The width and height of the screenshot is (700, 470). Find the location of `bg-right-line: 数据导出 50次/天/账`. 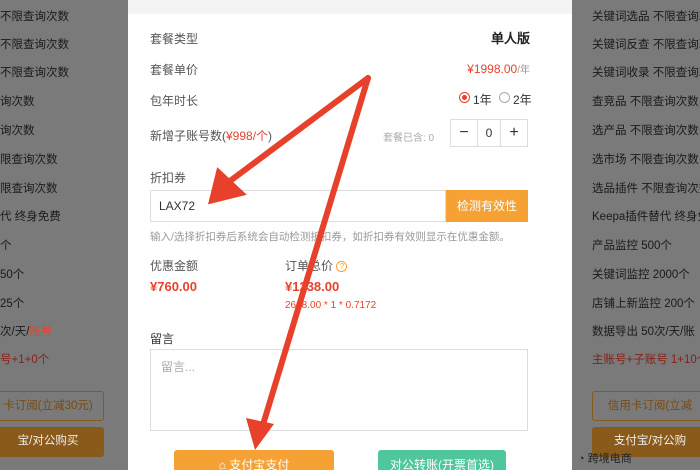

bg-right-line: 数据导出 50次/天/账 is located at coordinates (643, 332).